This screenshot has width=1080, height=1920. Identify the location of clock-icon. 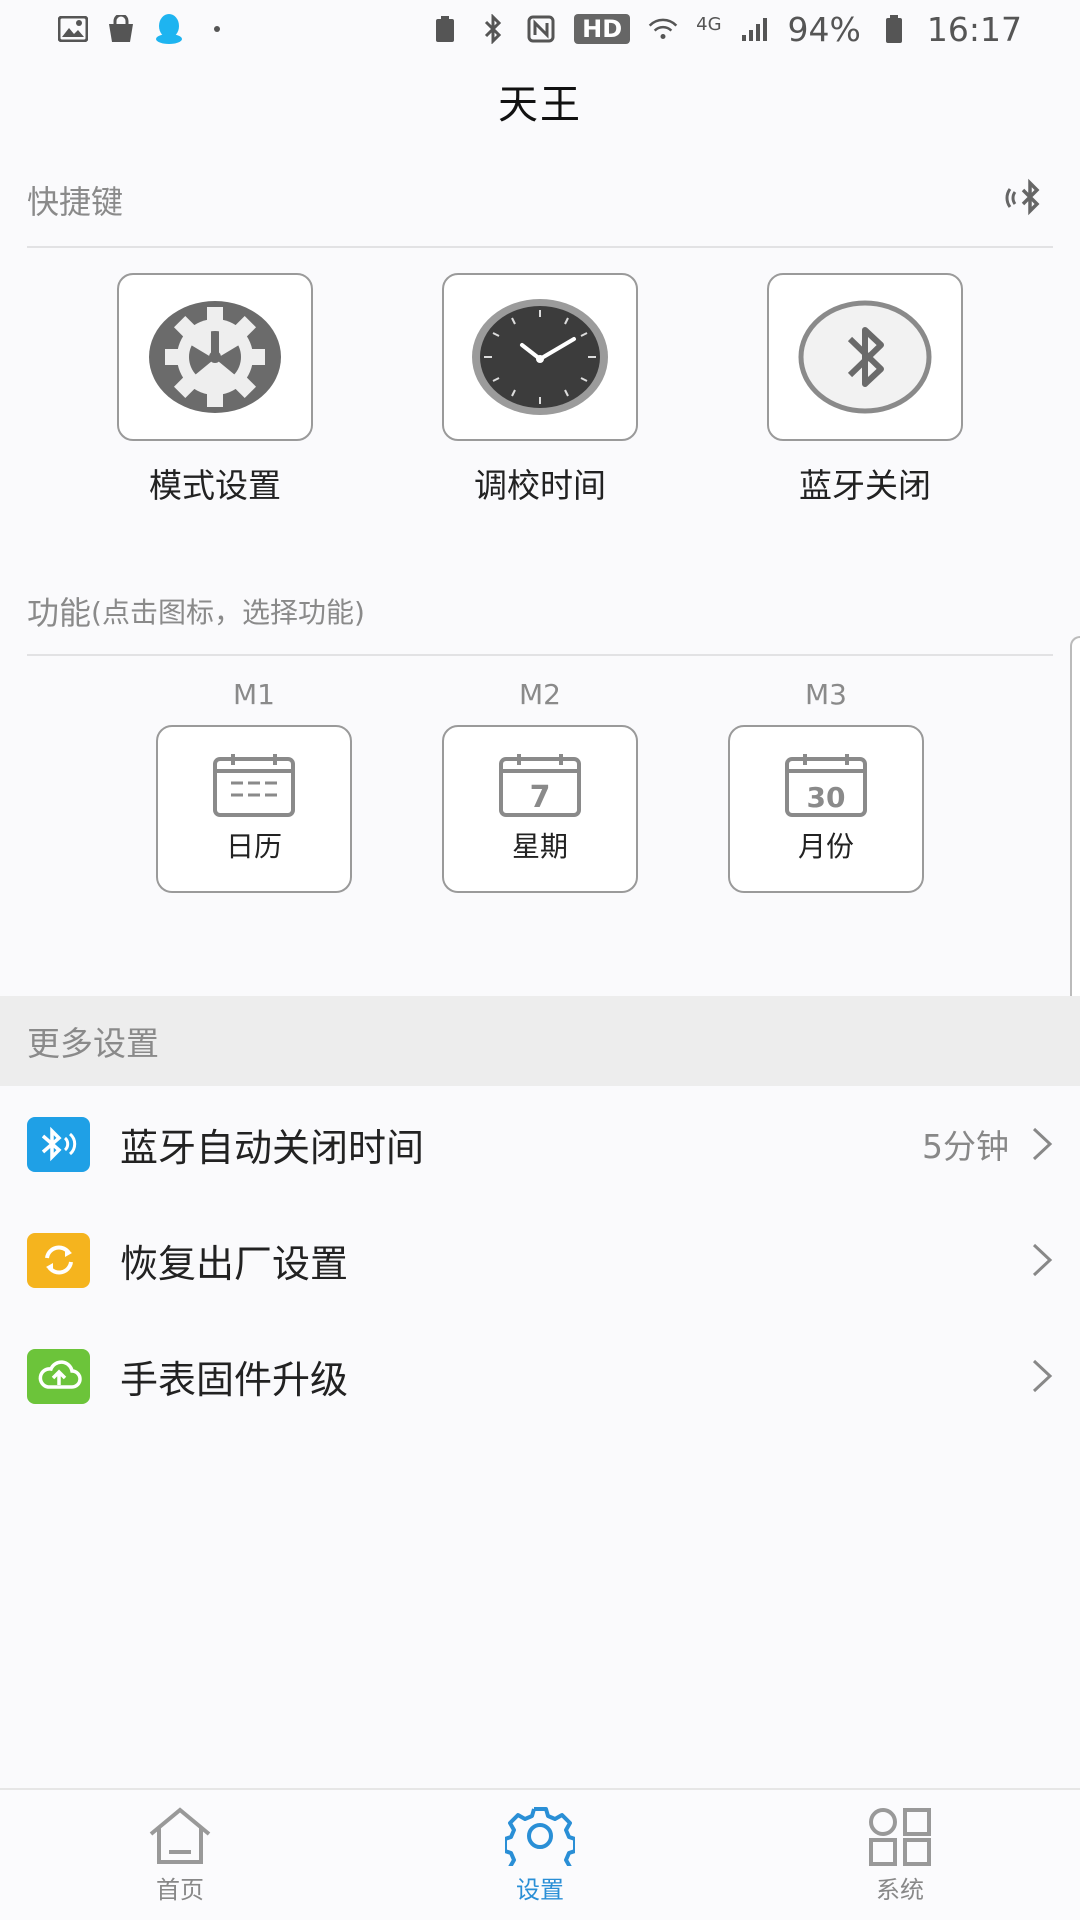
(540, 357).